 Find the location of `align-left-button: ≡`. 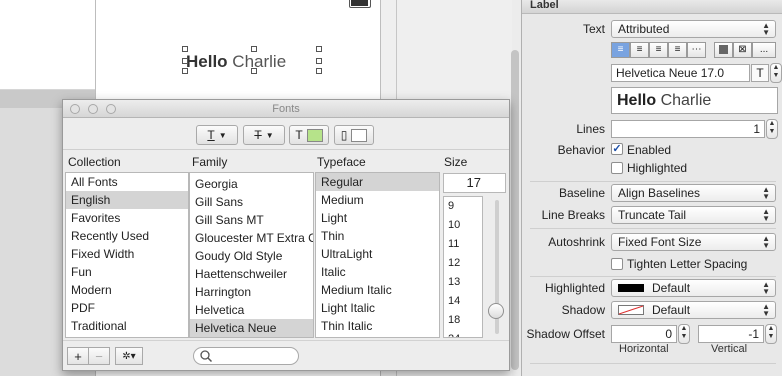

align-left-button: ≡ is located at coordinates (620, 50).